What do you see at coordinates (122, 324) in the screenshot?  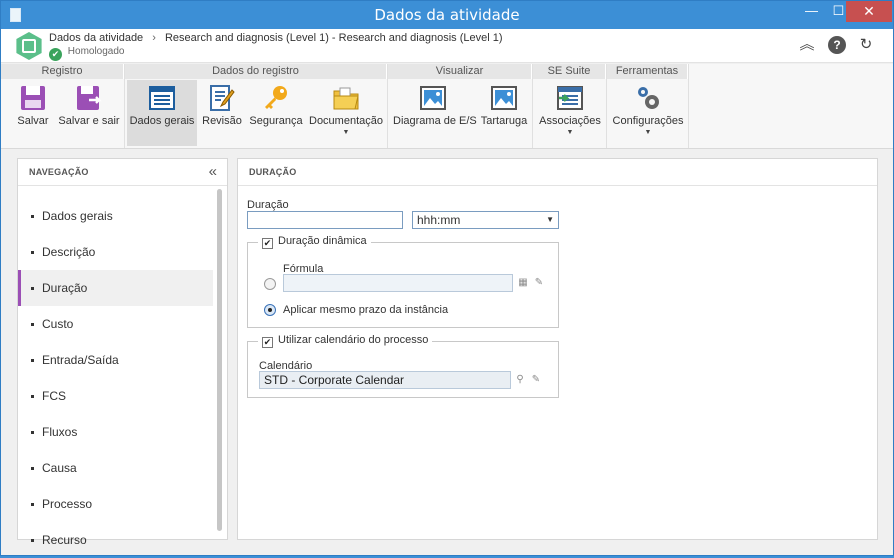 I see `nav-item-custo: Custo` at bounding box center [122, 324].